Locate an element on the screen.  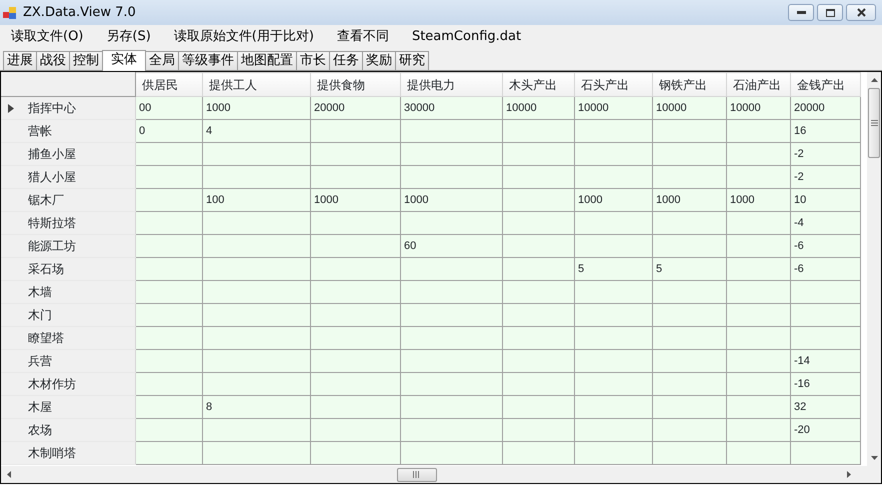
row-header: 木墙 is located at coordinates (40, 292).